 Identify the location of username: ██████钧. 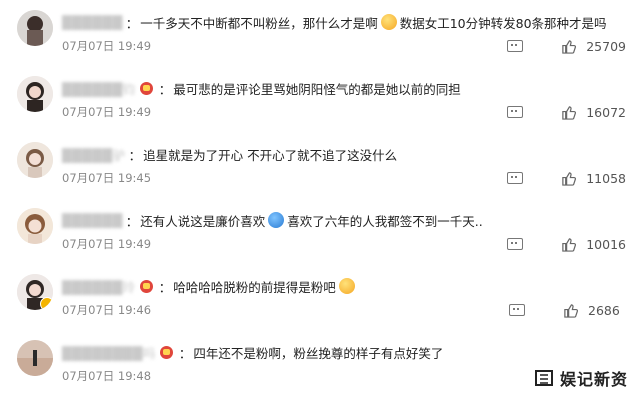
(99, 88).